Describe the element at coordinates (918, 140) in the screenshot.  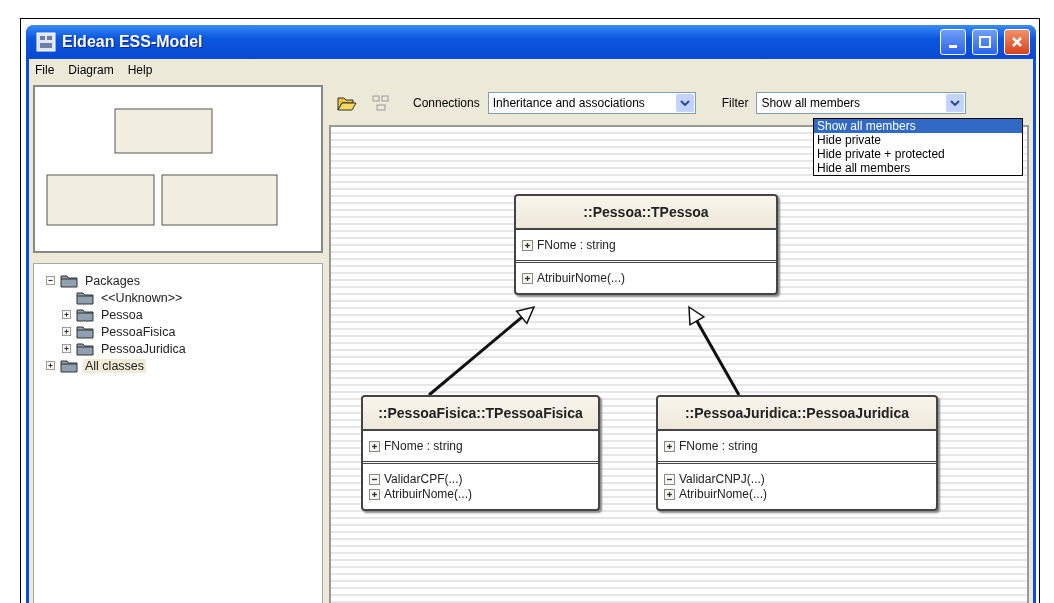
I see `dropdown-option: Hide private` at that location.